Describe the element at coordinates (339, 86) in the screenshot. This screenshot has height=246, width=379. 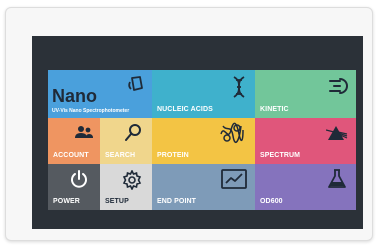
I see `speedometer-arrow-icon` at that location.